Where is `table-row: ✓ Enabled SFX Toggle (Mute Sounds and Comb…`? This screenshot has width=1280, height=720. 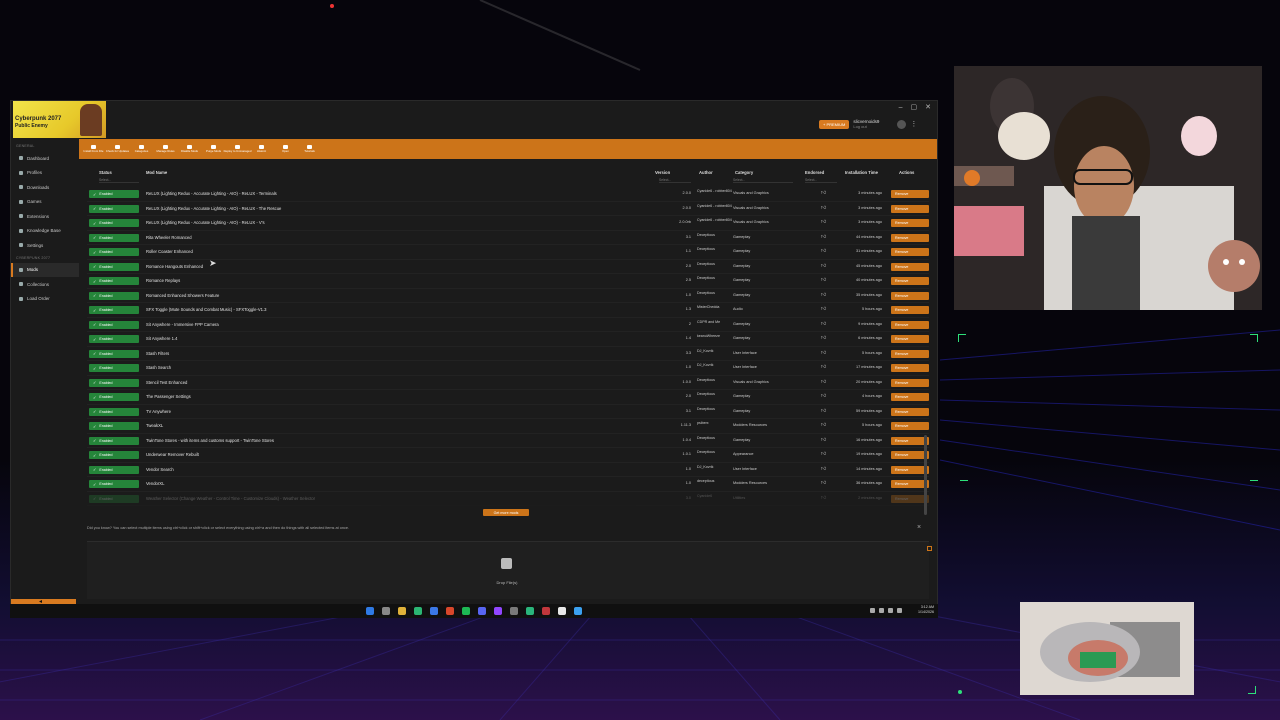
table-row: ✓ Enabled SFX Toggle (Mute Sounds and Comb… is located at coordinates (508, 310).